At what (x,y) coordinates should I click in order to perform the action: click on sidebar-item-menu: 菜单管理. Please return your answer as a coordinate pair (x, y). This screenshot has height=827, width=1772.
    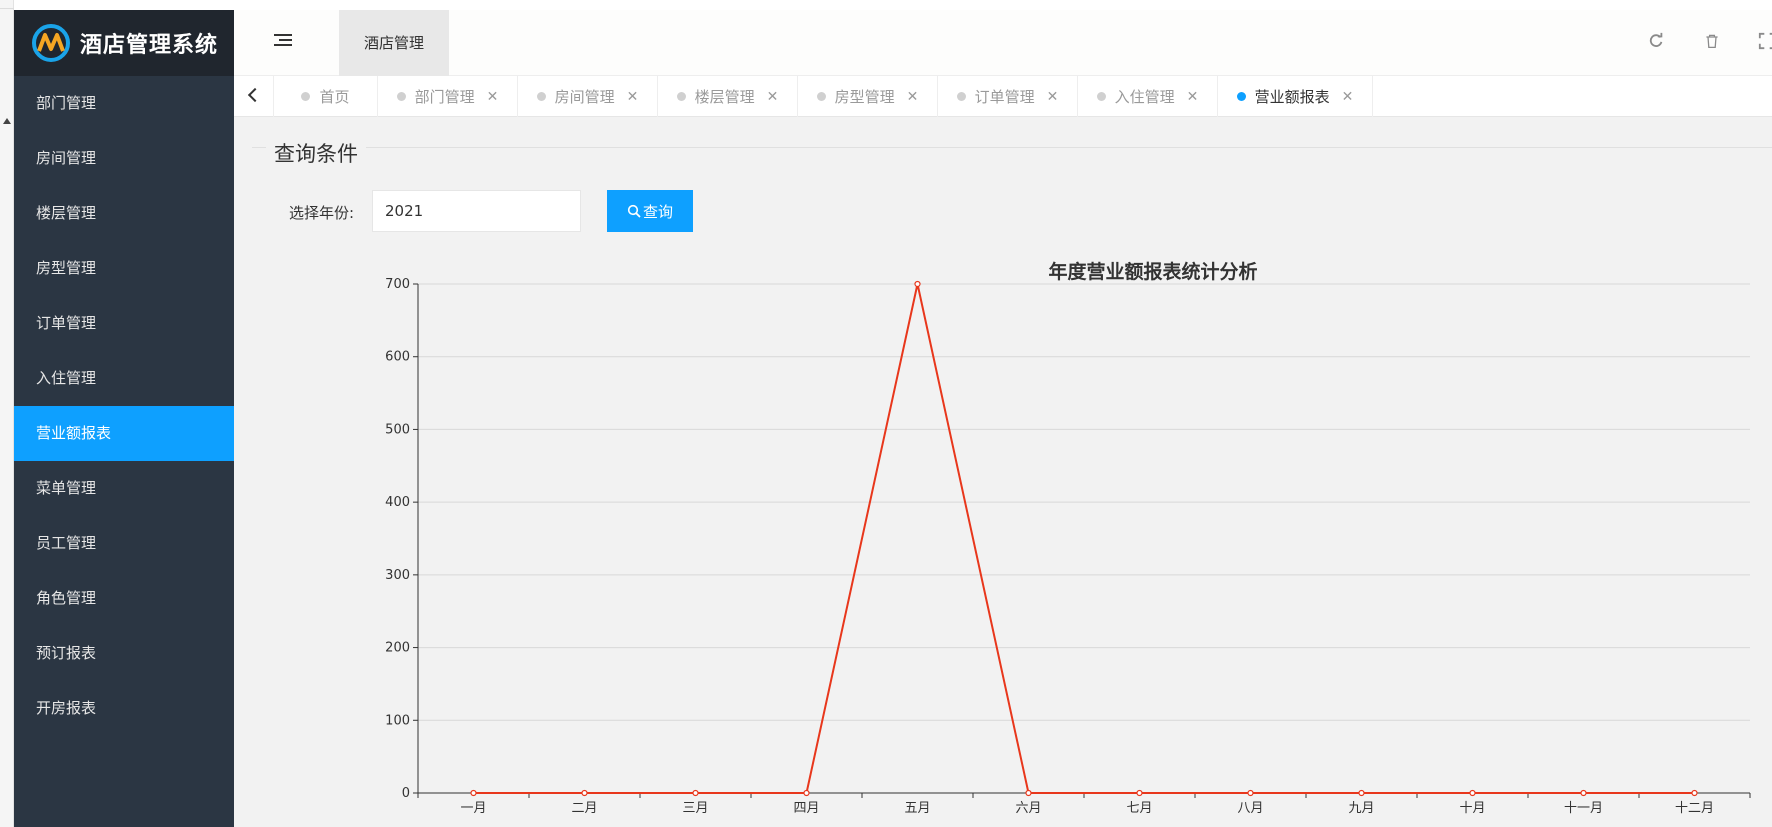
    Looking at the image, I should click on (124, 488).